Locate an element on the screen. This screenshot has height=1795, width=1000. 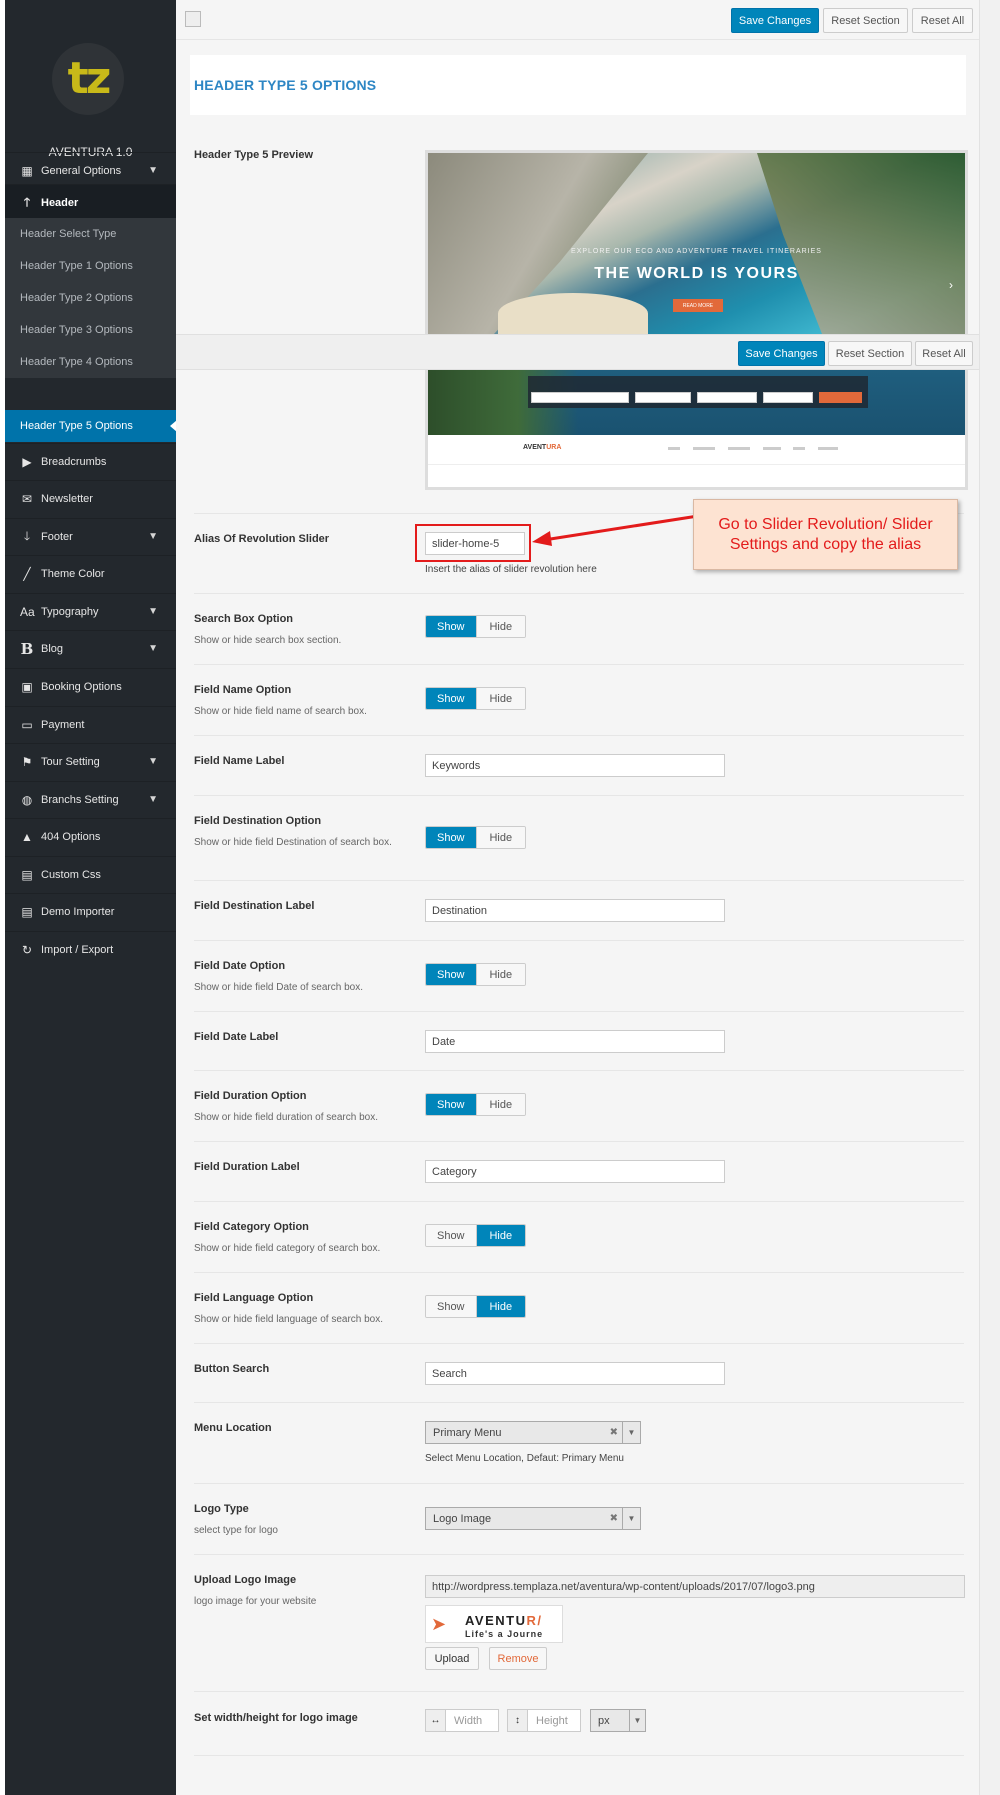
css-icon: ▤ is located at coordinates (27, 875).